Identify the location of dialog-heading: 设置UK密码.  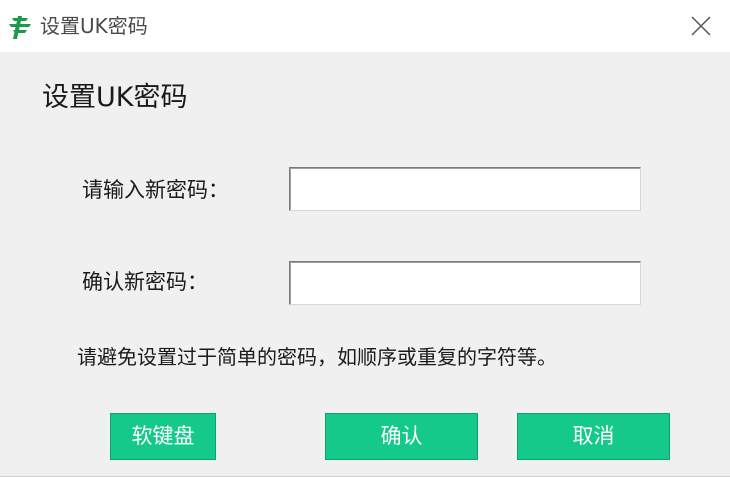
(115, 97).